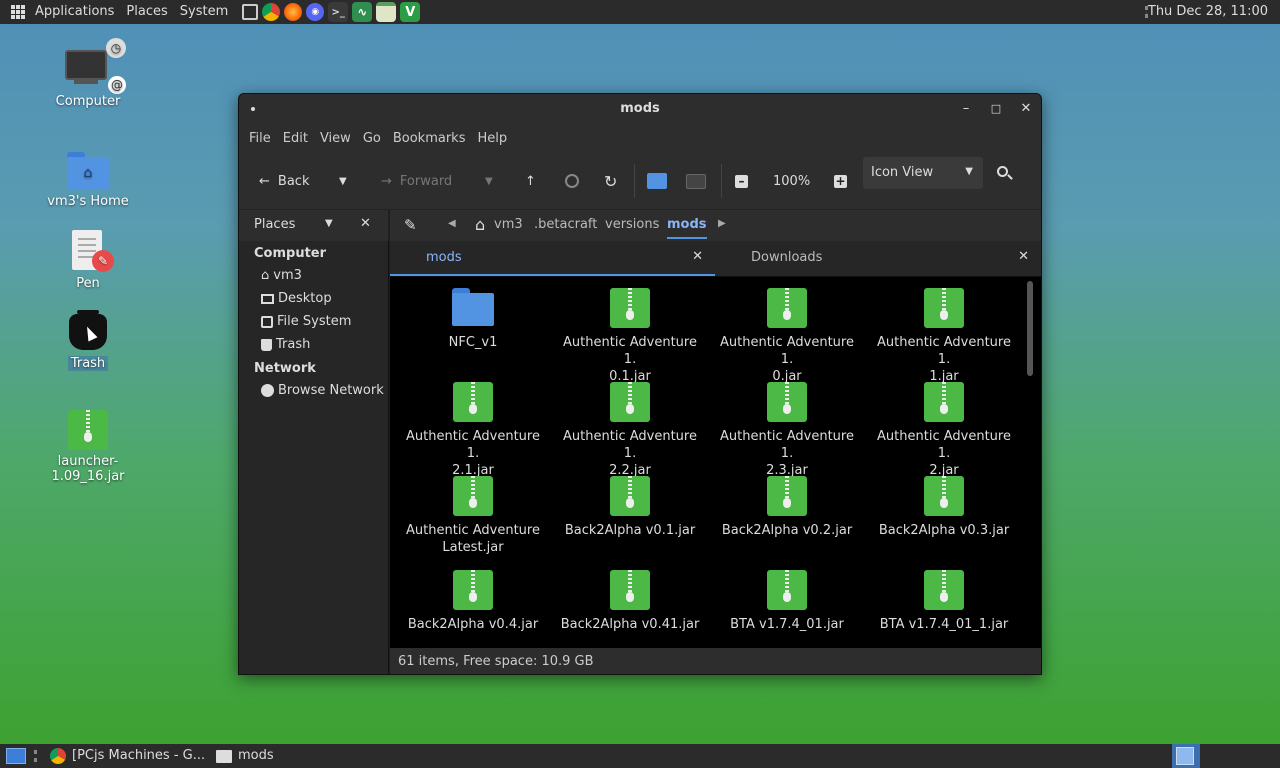 The image size is (1280, 768). Describe the element at coordinates (410, 12) in the screenshot. I see `vim-icon: V` at that location.